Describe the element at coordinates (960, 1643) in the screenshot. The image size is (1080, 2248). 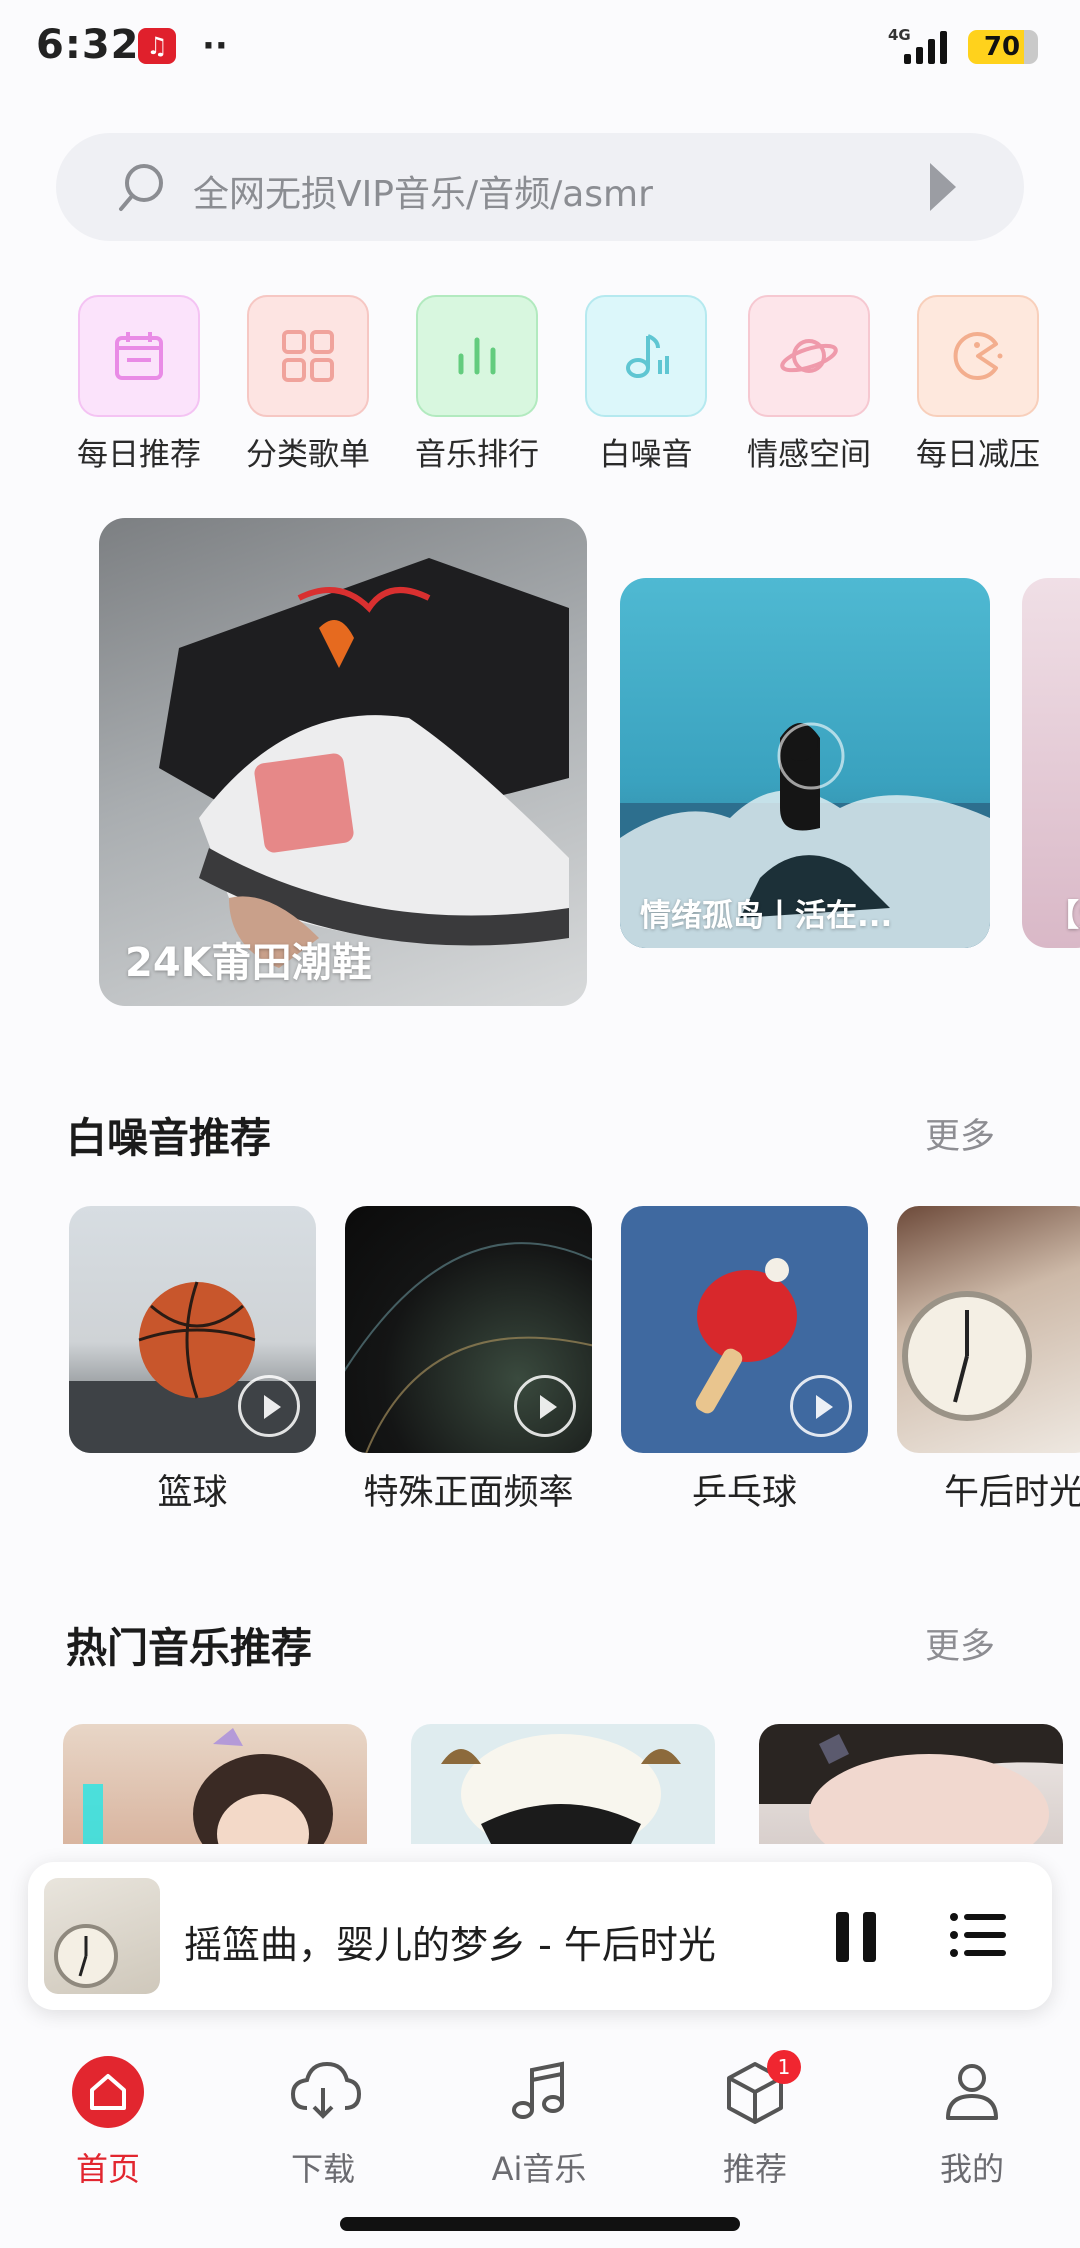
I see `hot-music-more-link: 更多` at that location.